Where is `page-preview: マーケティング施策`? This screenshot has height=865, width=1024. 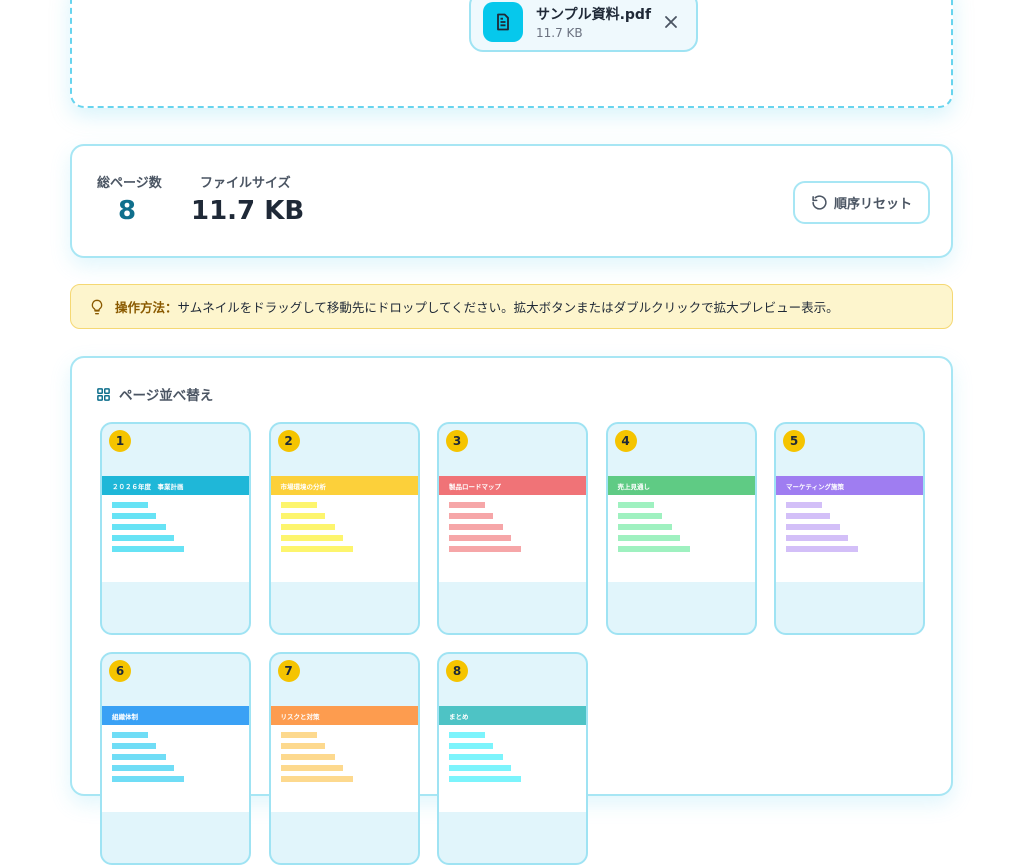 page-preview: マーケティング施策 is located at coordinates (849, 529).